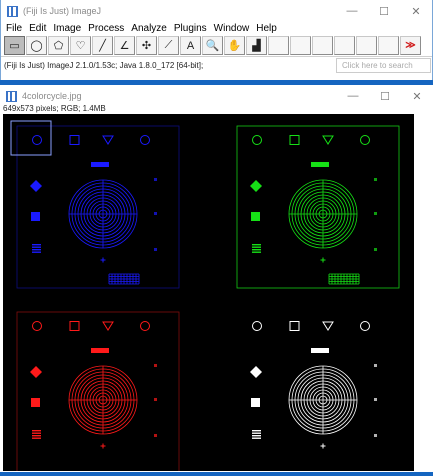 The height and width of the screenshot is (476, 433). What do you see at coordinates (216, 11) in the screenshot?
I see `imagej-title-bar: (Fiji Is Just) ImageJ — ☐ ✕` at bounding box center [216, 11].